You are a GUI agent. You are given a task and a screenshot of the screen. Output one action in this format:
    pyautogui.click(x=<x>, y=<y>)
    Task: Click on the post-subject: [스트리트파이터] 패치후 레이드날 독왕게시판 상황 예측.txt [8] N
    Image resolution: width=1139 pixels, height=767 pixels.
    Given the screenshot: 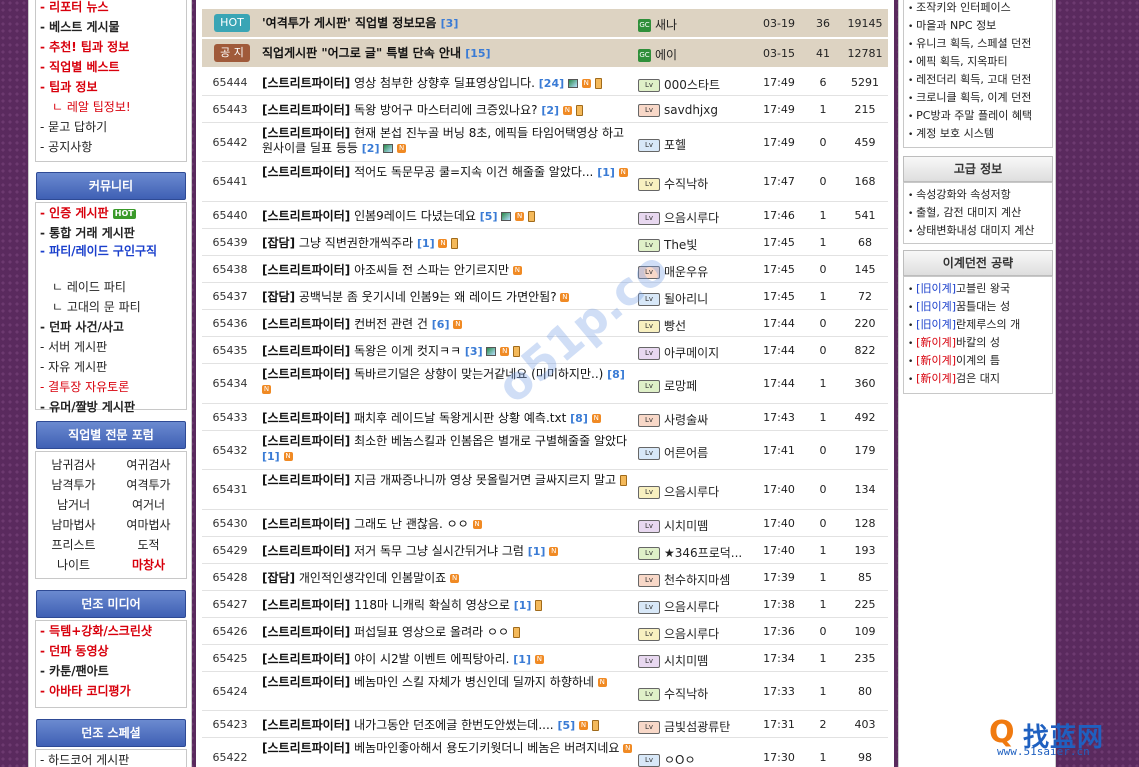 What is the action you would take?
    pyautogui.click(x=448, y=418)
    